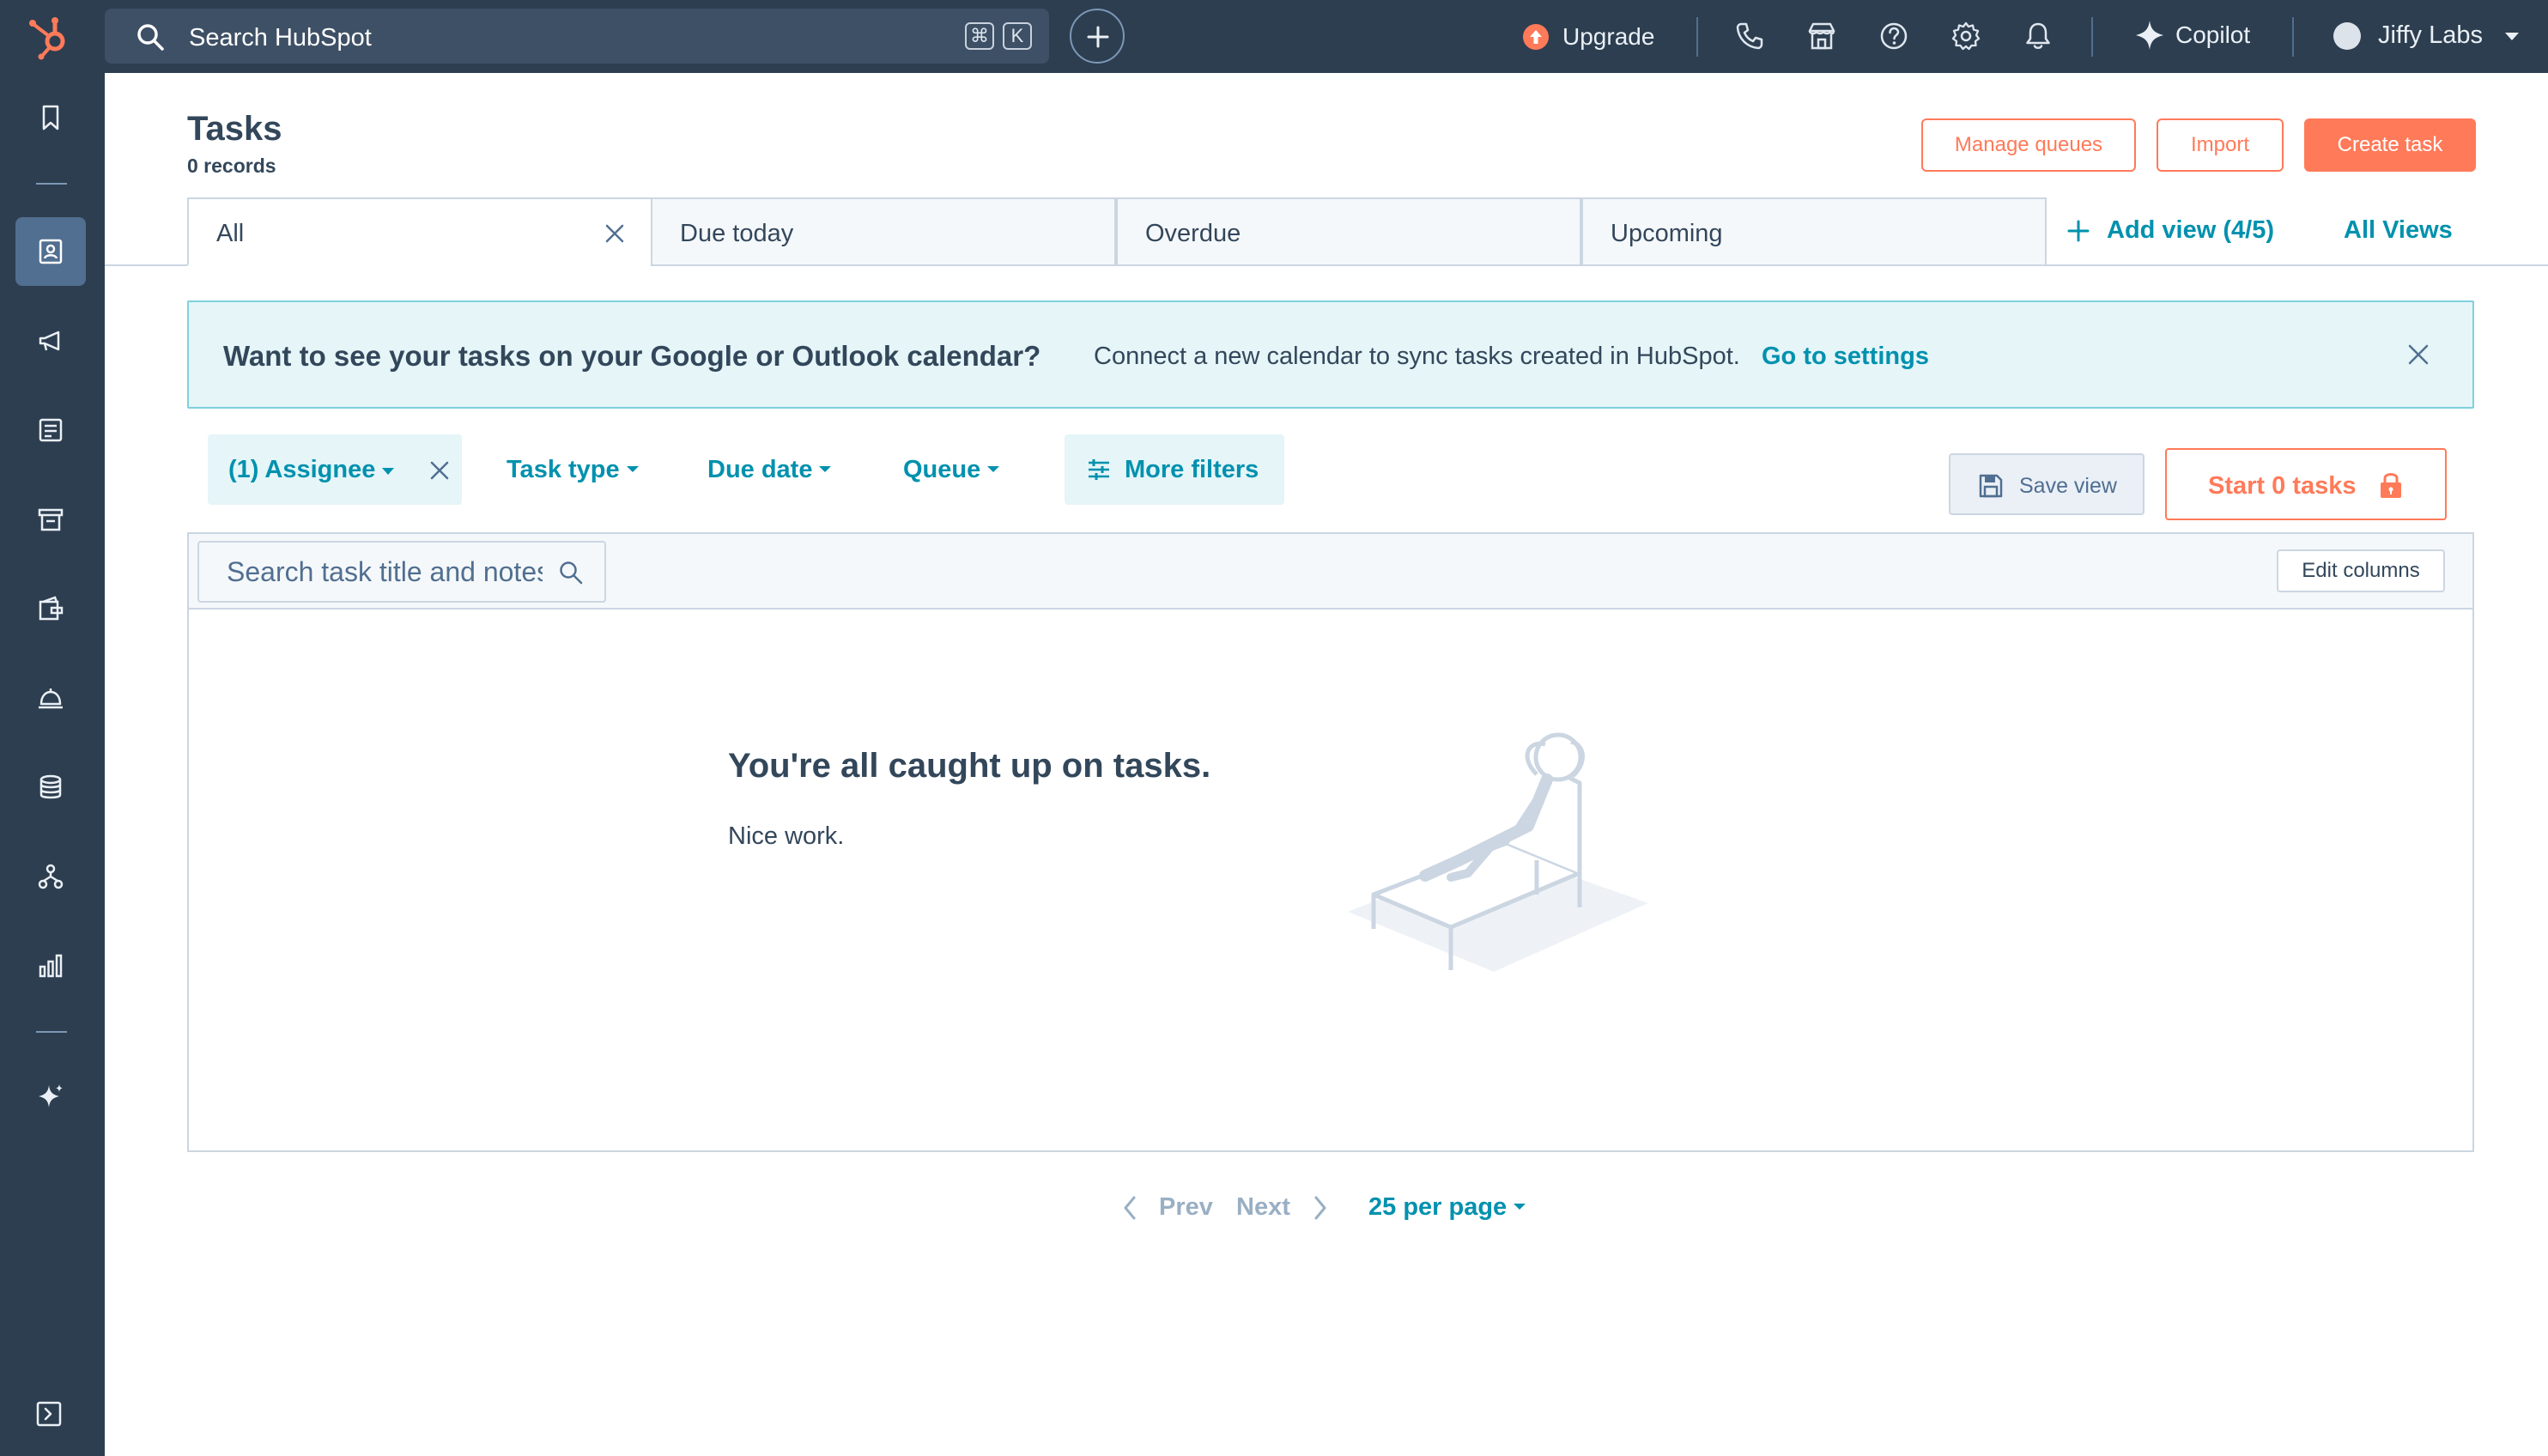  Describe the element at coordinates (1192, 469) in the screenshot. I see `more-filters-label: More filters` at that location.